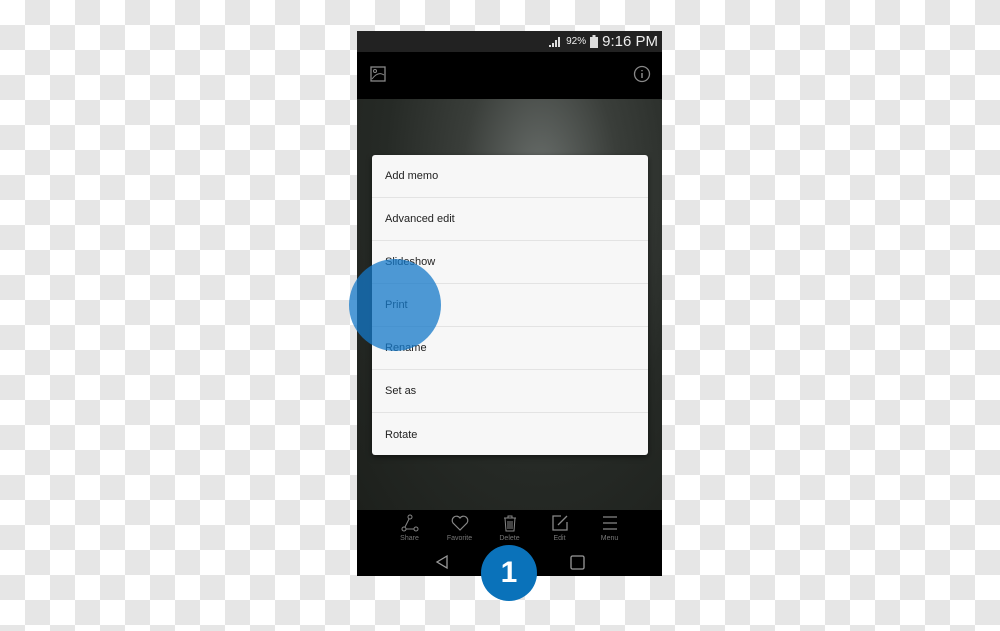  What do you see at coordinates (576, 41) in the screenshot?
I see `battery-percent: 92%` at bounding box center [576, 41].